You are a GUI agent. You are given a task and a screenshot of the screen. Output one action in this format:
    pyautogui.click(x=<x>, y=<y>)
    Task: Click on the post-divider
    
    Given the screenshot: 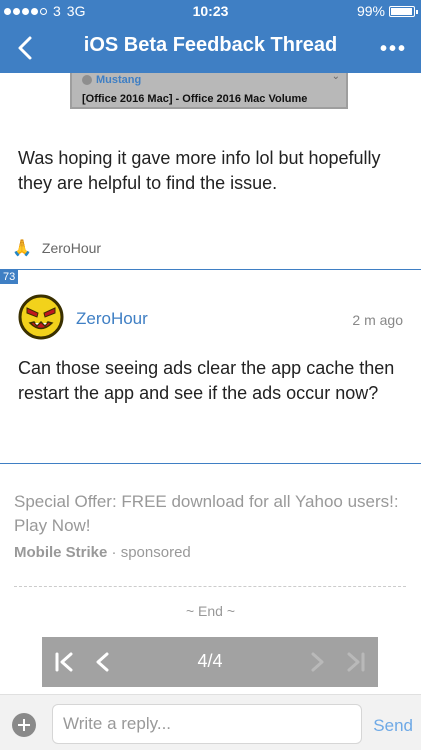 What is the action you would take?
    pyautogui.click(x=210, y=269)
    